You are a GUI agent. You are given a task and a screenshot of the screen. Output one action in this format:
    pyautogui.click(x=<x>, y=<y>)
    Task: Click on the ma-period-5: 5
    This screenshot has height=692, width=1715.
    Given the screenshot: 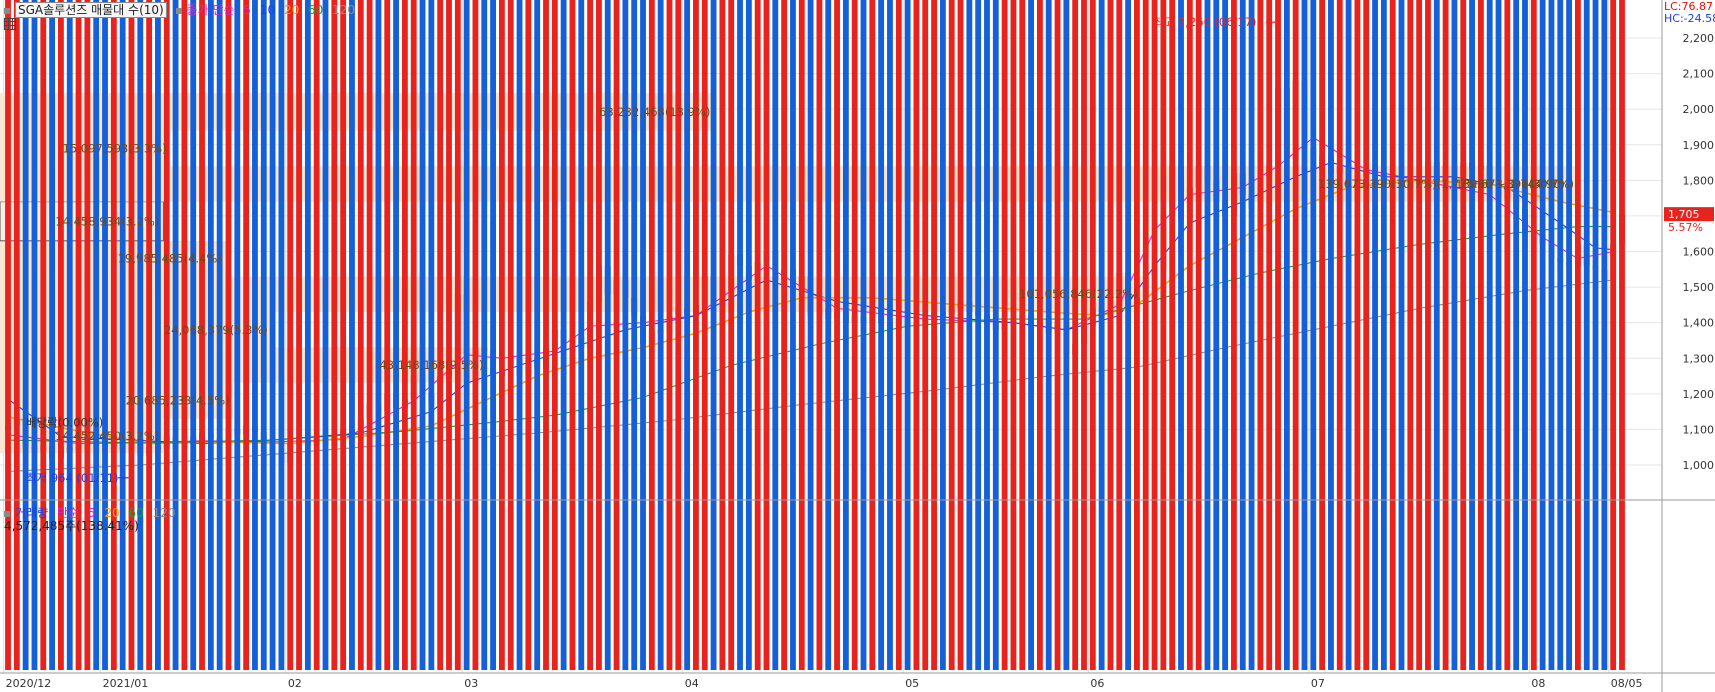 What is the action you would take?
    pyautogui.click(x=247, y=10)
    